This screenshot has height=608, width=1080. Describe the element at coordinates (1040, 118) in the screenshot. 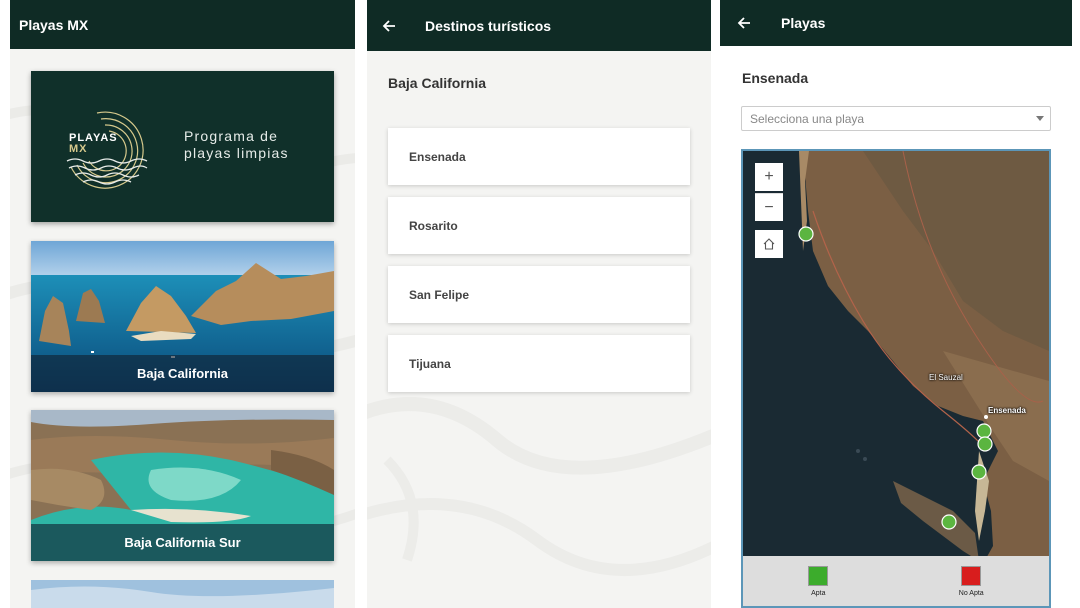

I see `chevron-down-icon` at that location.